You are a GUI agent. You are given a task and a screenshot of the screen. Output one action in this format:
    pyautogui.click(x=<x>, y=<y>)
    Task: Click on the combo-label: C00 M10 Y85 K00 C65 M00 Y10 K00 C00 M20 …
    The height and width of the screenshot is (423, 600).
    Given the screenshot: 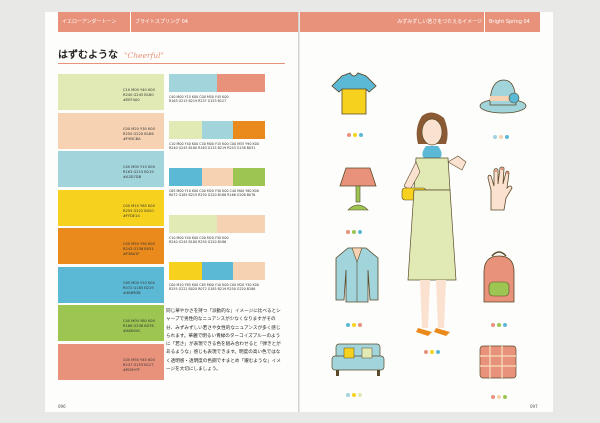 What is the action you would take?
    pyautogui.click(x=214, y=287)
    